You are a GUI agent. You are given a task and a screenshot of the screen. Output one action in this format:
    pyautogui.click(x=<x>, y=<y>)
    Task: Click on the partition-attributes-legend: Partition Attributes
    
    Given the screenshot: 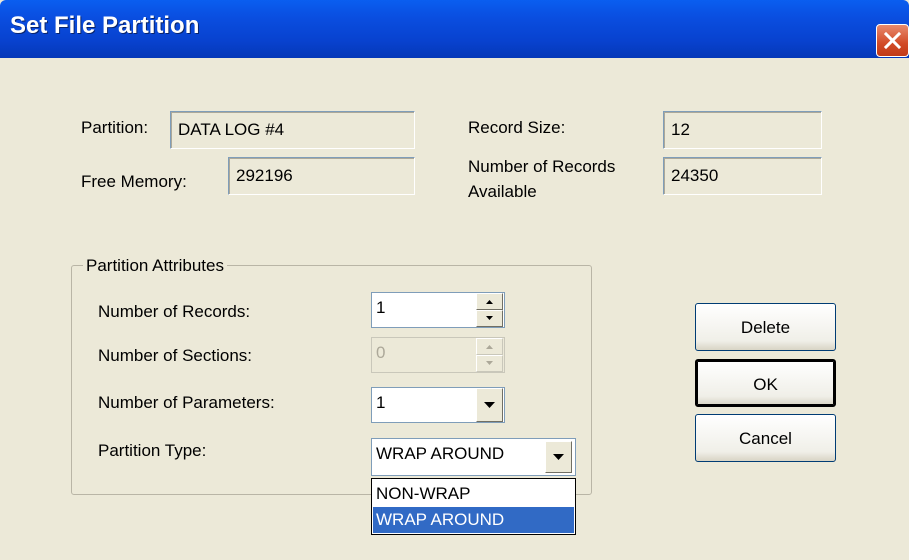 What is the action you would take?
    pyautogui.click(x=155, y=266)
    